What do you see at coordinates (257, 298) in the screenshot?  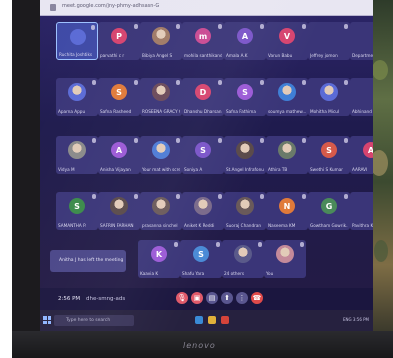 I see `leave-call-button: ☎` at bounding box center [257, 298].